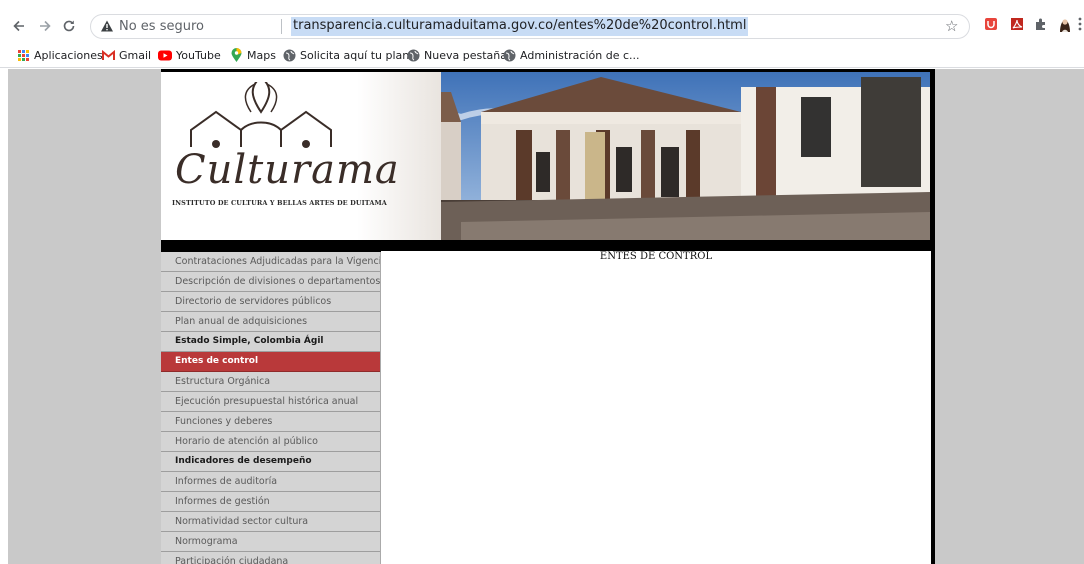 This screenshot has width=1084, height=564. I want to click on youtube-icon, so click(165, 55).